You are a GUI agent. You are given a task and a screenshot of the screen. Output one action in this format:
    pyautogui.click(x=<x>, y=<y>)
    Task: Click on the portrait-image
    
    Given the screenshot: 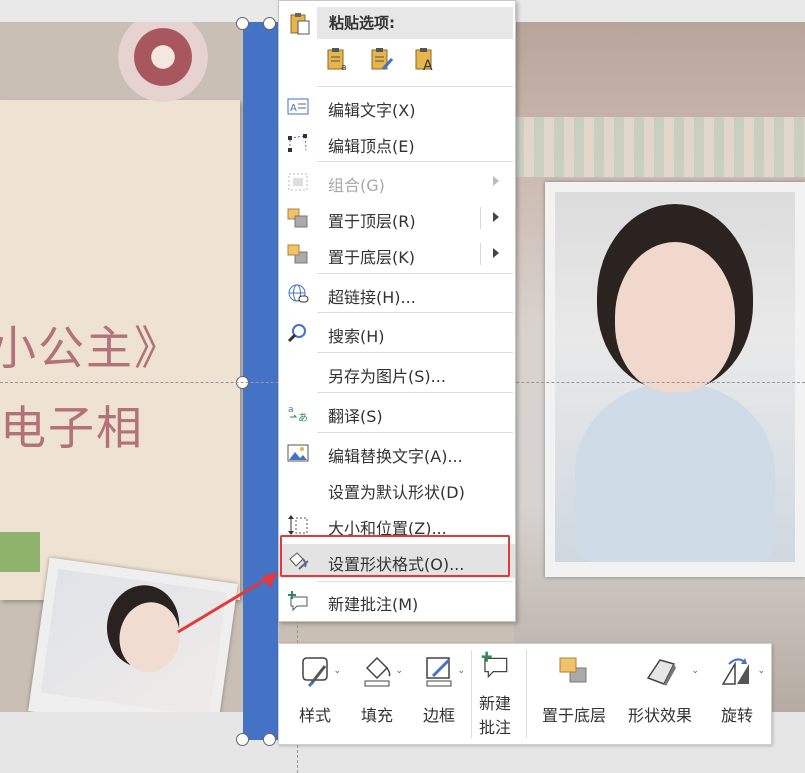 What is the action you would take?
    pyautogui.click(x=675, y=377)
    